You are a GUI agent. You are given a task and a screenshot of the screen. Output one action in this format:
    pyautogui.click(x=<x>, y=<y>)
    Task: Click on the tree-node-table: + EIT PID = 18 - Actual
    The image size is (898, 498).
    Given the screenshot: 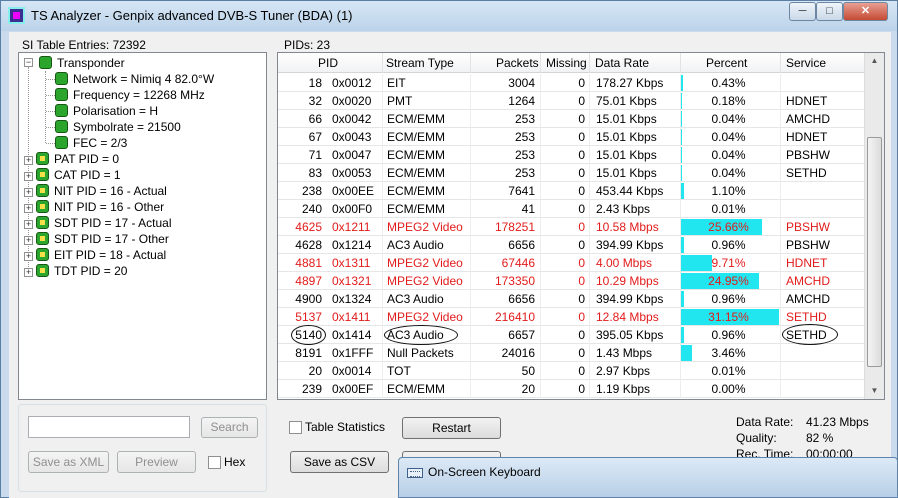 What is the action you would take?
    pyautogui.click(x=95, y=255)
    